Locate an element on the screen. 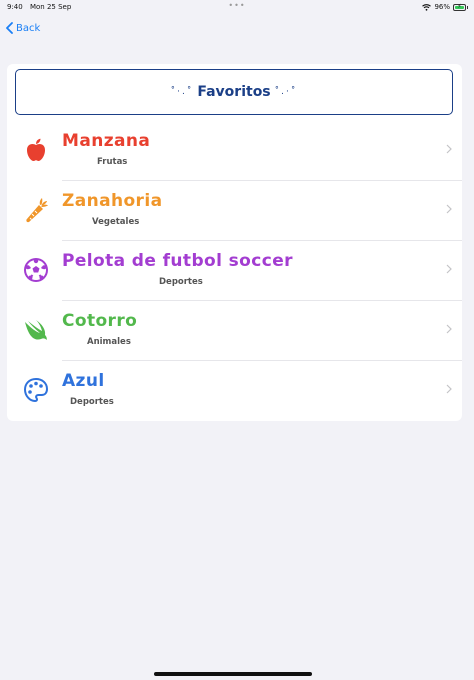 The image size is (474, 680). back-label: Back is located at coordinates (28, 28).